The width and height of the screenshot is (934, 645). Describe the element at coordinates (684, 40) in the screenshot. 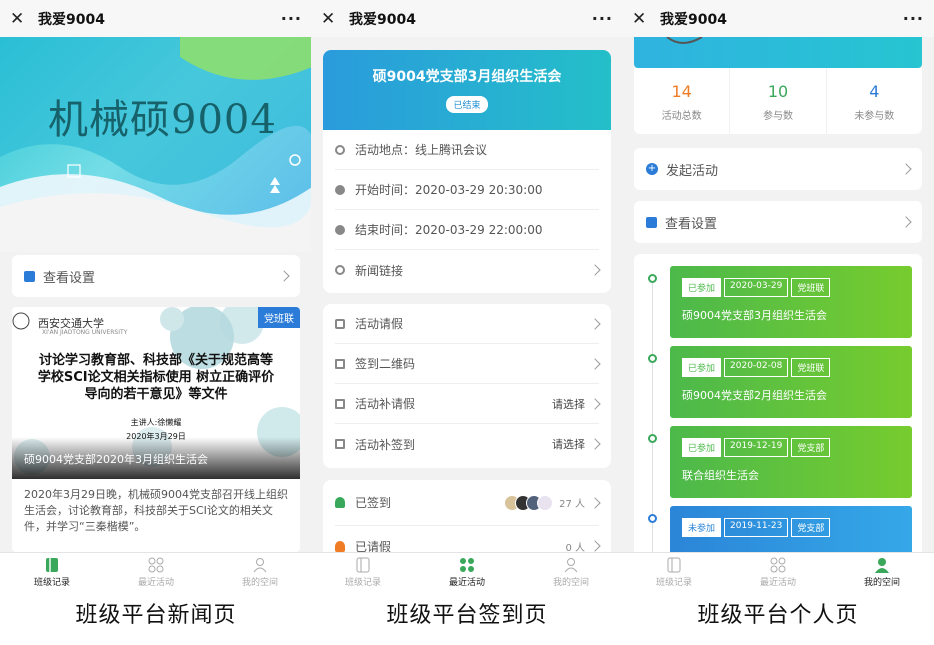

I see `avatar-edge-icon` at that location.